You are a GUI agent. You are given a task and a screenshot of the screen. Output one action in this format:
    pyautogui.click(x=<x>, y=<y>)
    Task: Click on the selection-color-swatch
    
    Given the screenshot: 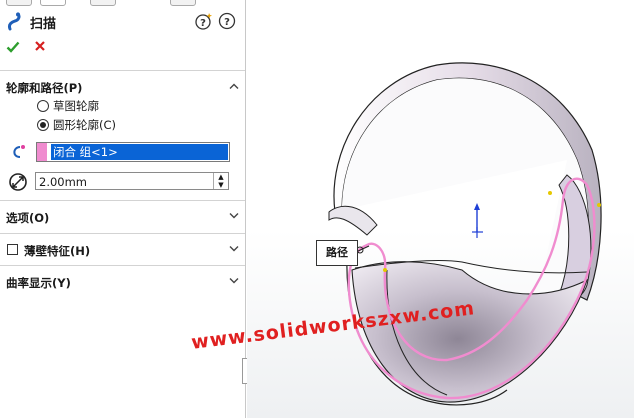 What is the action you would take?
    pyautogui.click(x=42, y=152)
    